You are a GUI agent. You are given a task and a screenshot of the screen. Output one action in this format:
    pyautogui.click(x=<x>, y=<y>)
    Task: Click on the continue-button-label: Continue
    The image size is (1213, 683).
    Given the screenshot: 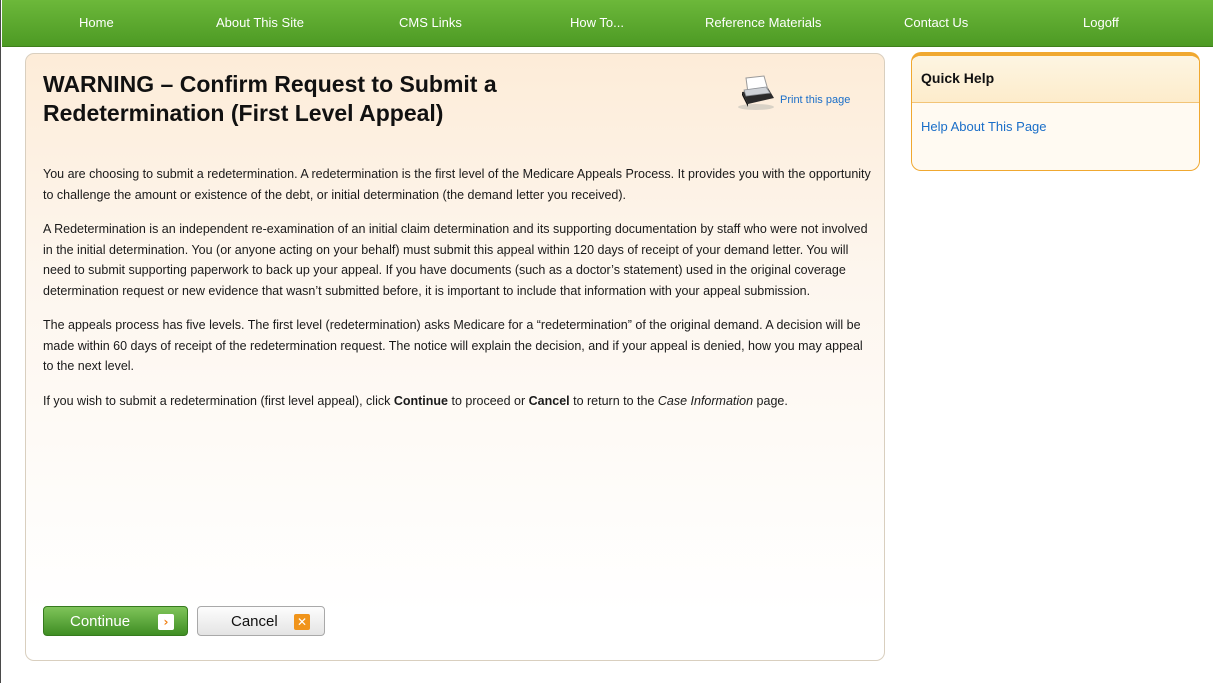 What is the action you would take?
    pyautogui.click(x=100, y=621)
    